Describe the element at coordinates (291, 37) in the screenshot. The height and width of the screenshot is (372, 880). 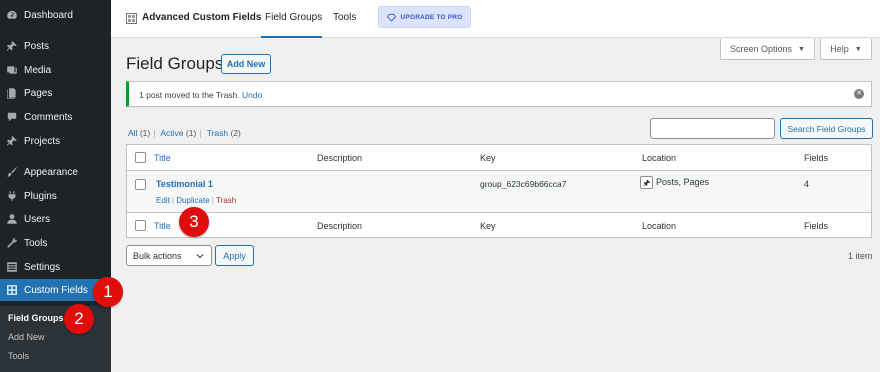
I see `active-tab-indicator` at that location.